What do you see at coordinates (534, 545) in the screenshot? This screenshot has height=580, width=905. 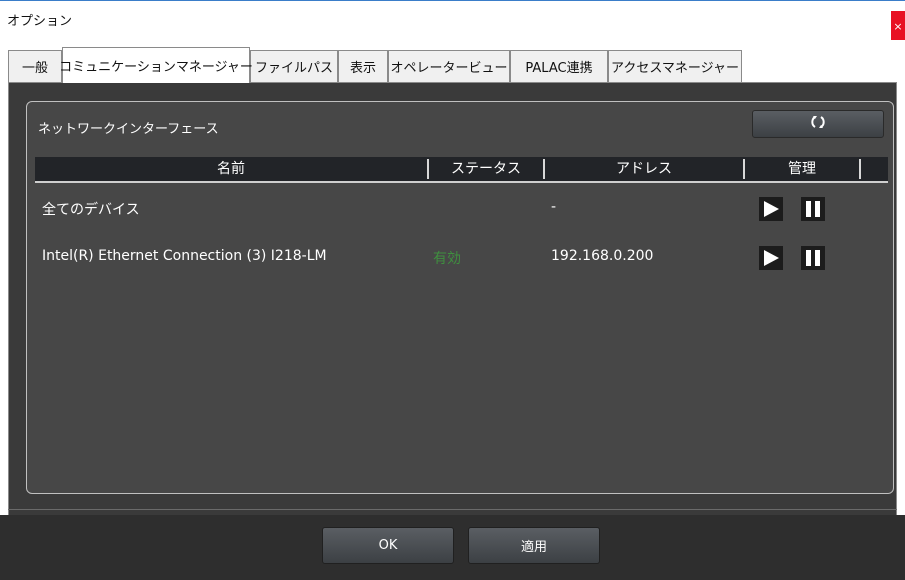 I see `apply-button: 適用` at bounding box center [534, 545].